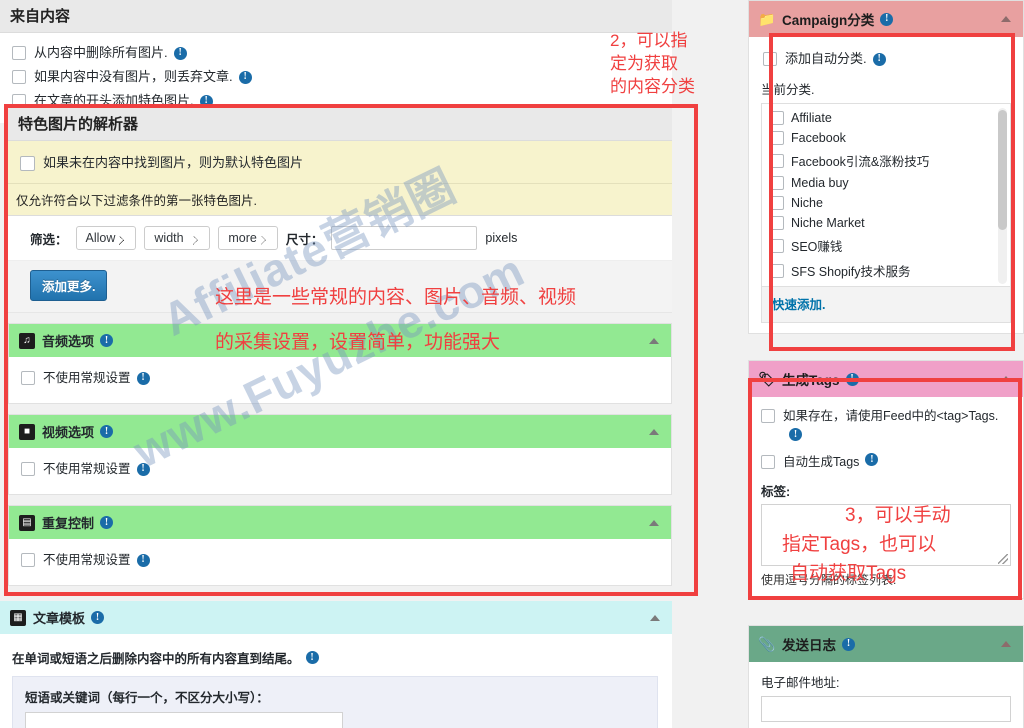  Describe the element at coordinates (768, 462) in the screenshot. I see `checkbox-auto-generate-tags` at that location.